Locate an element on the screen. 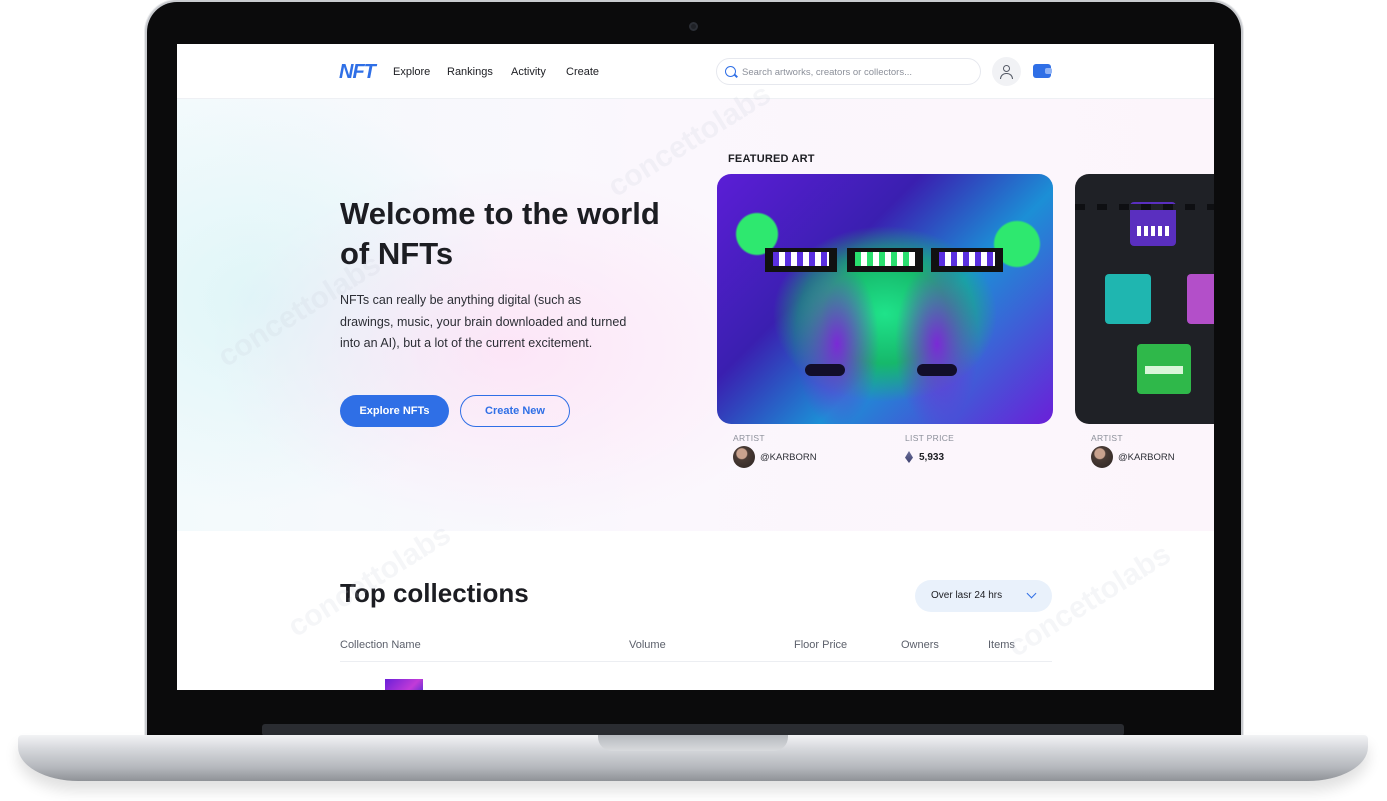  period-select: Over lasr 24 hrs is located at coordinates (983, 596).